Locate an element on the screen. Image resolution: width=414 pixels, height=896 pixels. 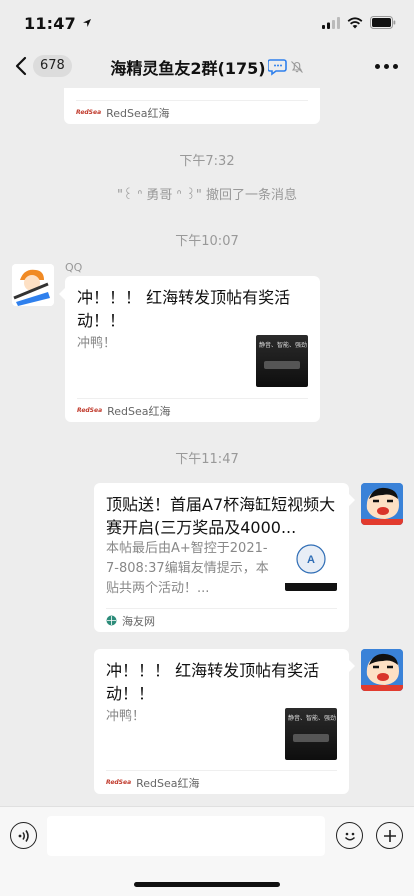
more-options-button is located at coordinates (386, 66).